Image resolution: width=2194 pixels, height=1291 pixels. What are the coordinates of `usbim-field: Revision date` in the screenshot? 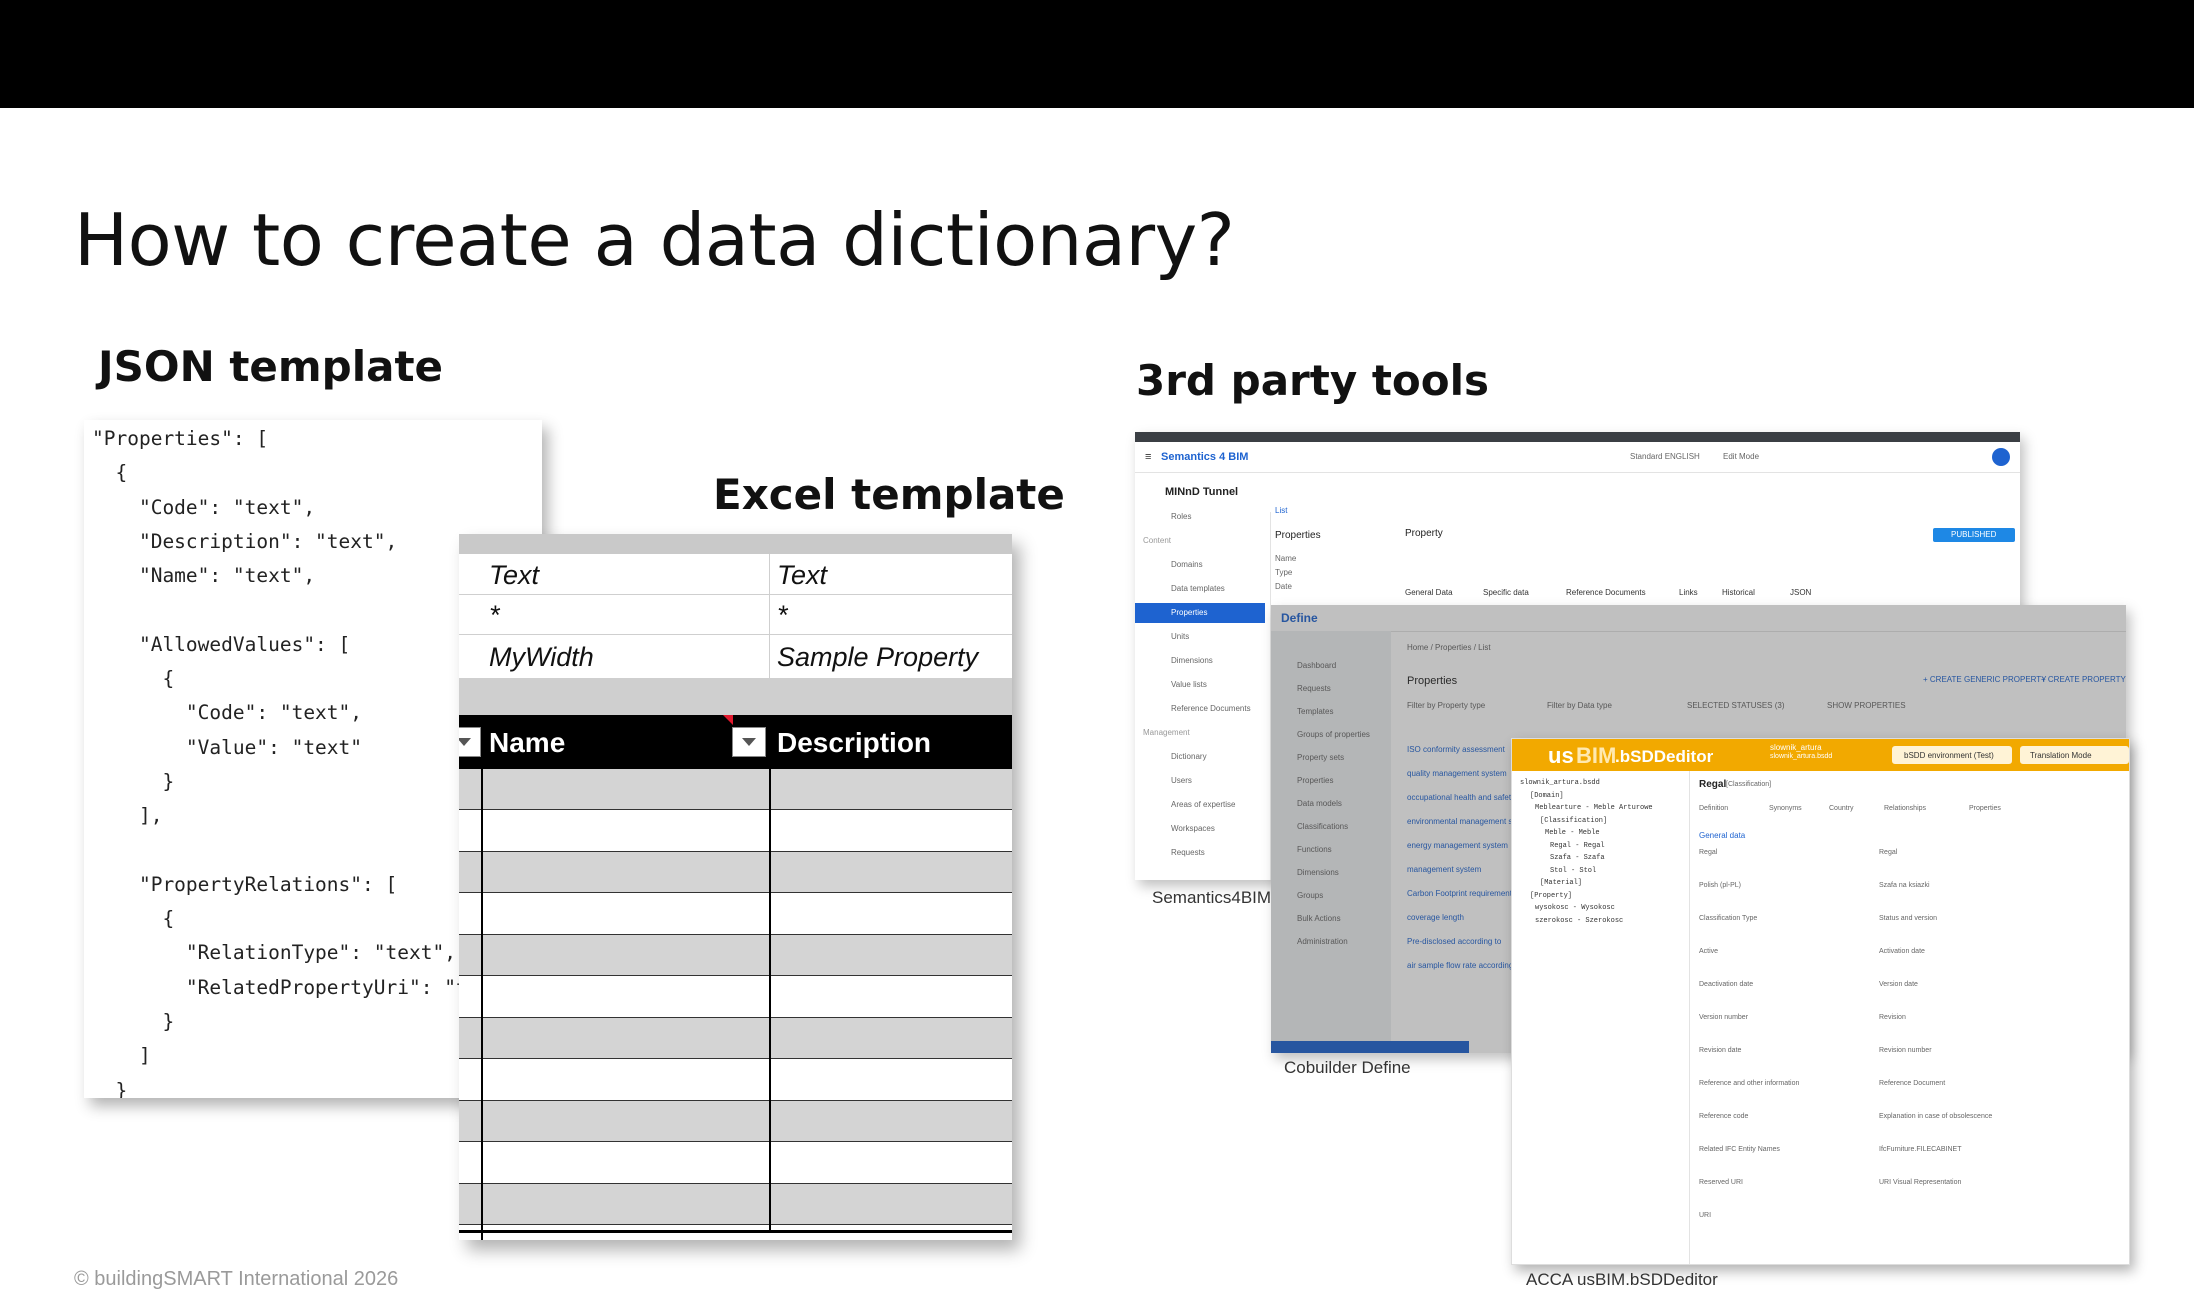 It's located at (1720, 1050).